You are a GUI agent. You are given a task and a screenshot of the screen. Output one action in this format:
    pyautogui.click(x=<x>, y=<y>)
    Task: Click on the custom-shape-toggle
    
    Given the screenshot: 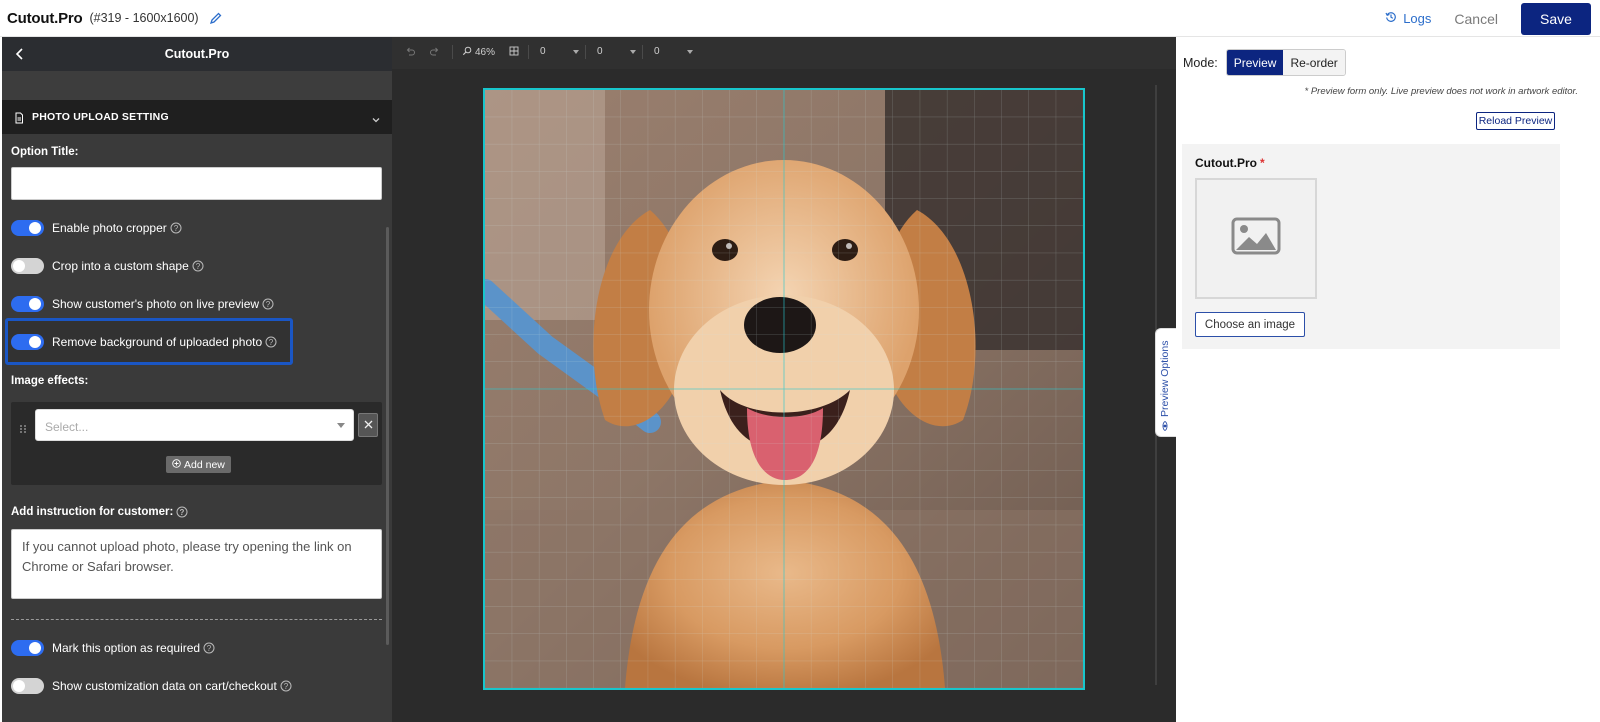 What is the action you would take?
    pyautogui.click(x=27, y=266)
    